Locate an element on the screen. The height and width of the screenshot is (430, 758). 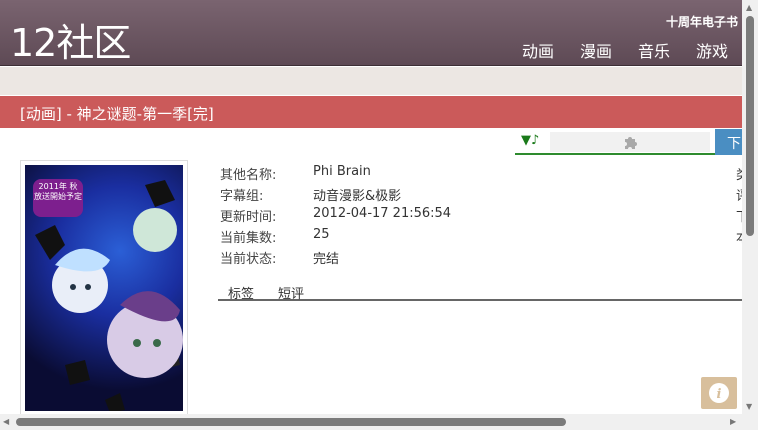
info-row-status: 当前状态: 完结 is located at coordinates (280, 259).